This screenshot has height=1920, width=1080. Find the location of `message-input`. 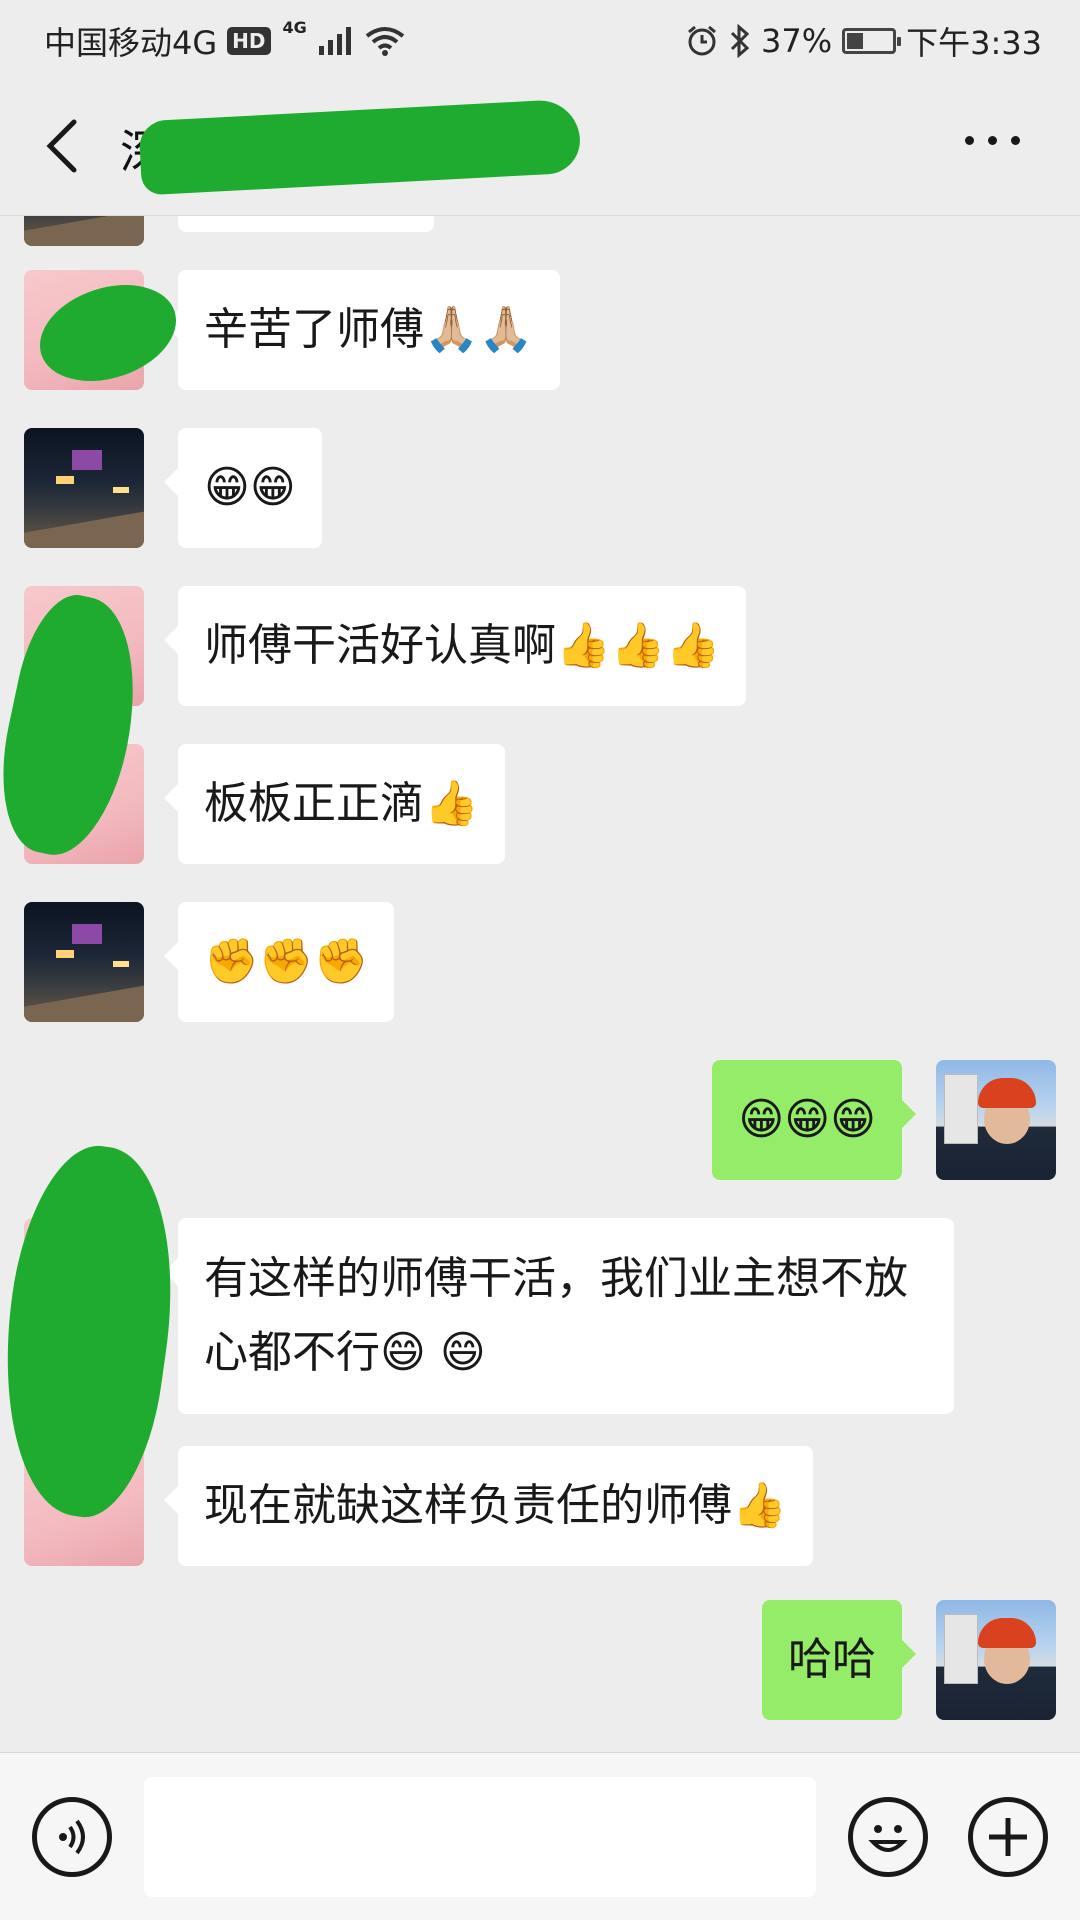

message-input is located at coordinates (480, 1837).